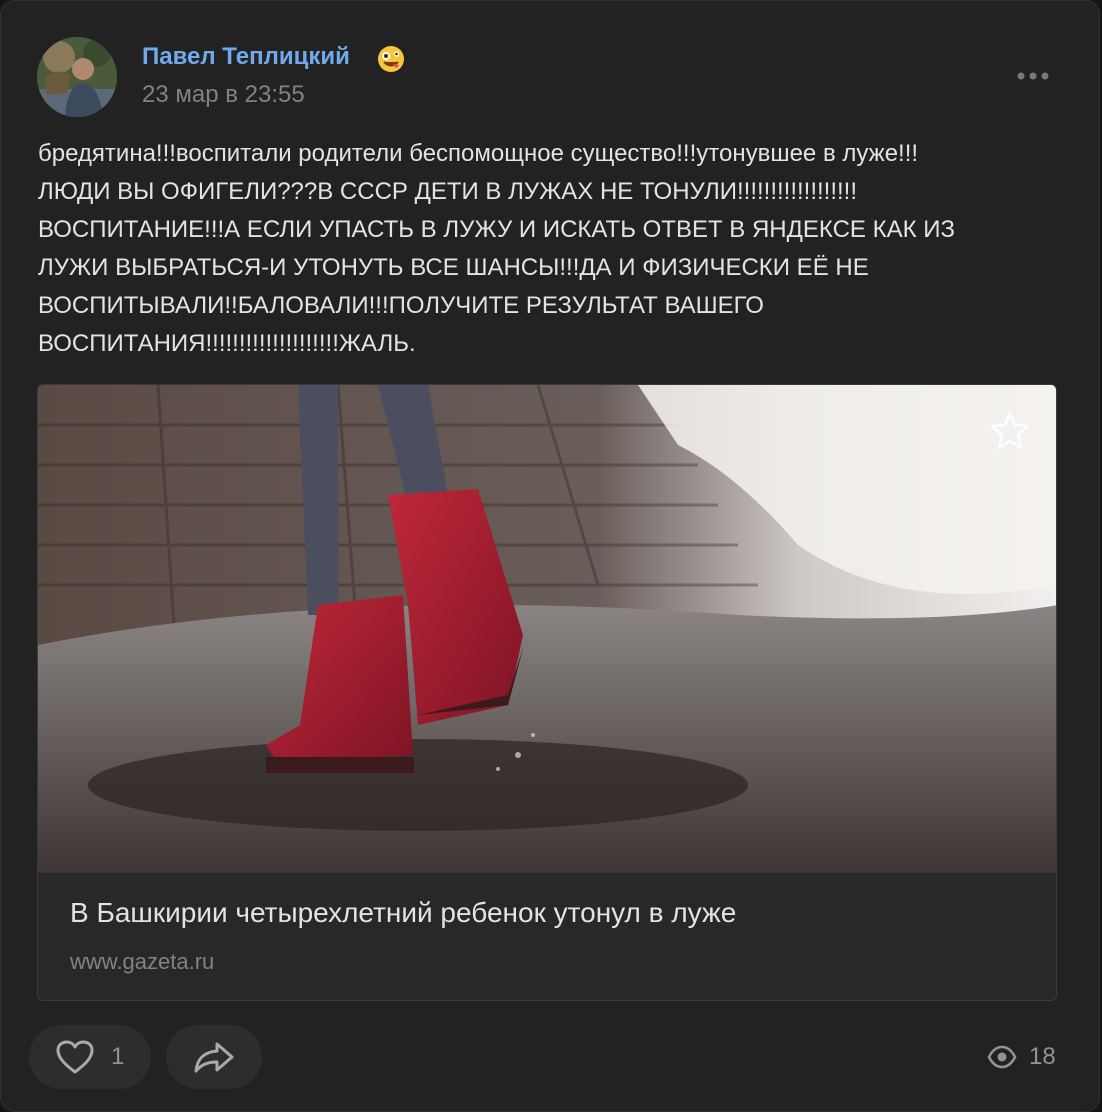 Image resolution: width=1102 pixels, height=1112 pixels. I want to click on avatar-photo-icon, so click(77, 77).